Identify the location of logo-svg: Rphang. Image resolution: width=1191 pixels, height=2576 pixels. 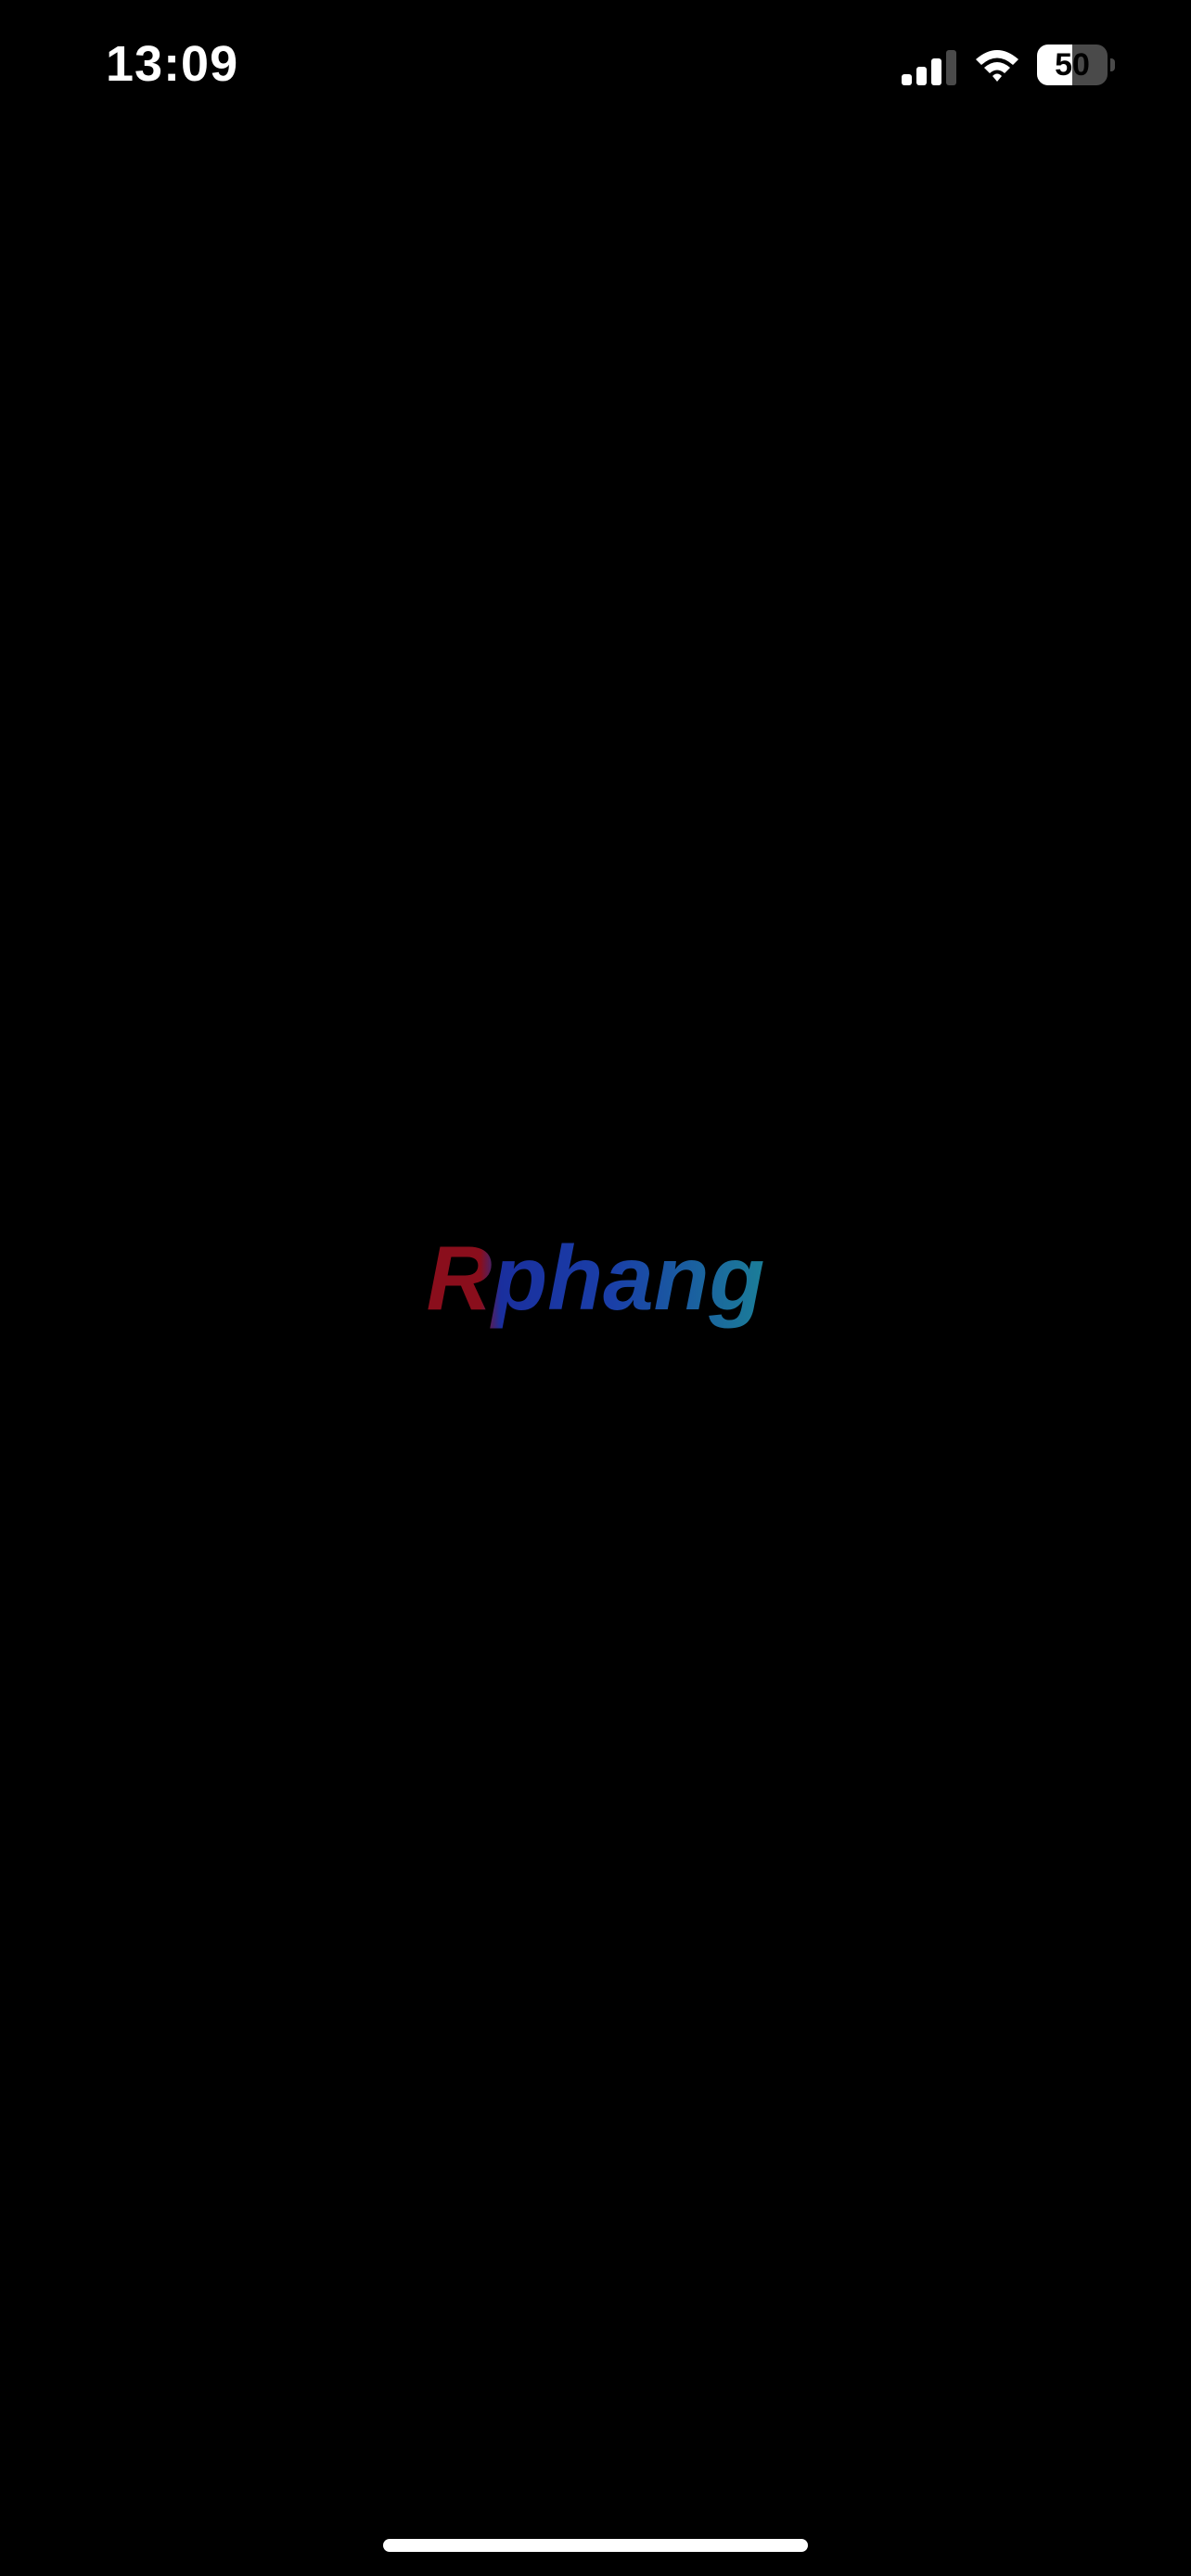
(596, 1278).